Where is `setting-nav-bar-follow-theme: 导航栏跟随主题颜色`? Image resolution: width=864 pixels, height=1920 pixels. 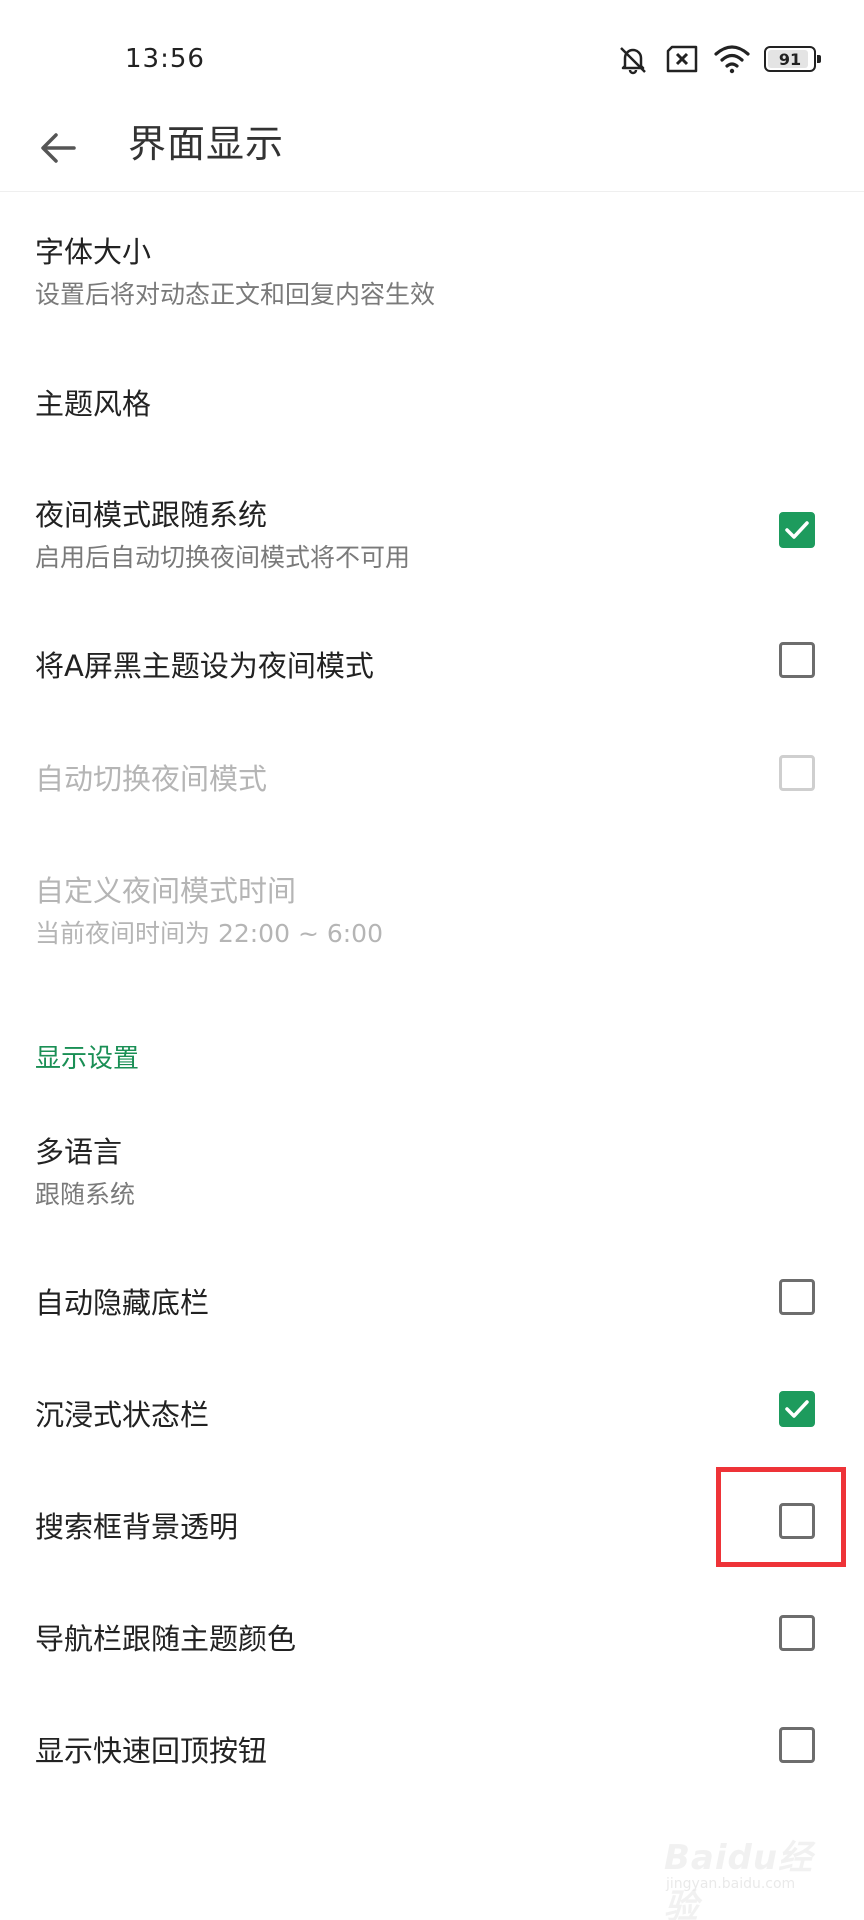 setting-nav-bar-follow-theme: 导航栏跟随主题颜色 is located at coordinates (432, 1635).